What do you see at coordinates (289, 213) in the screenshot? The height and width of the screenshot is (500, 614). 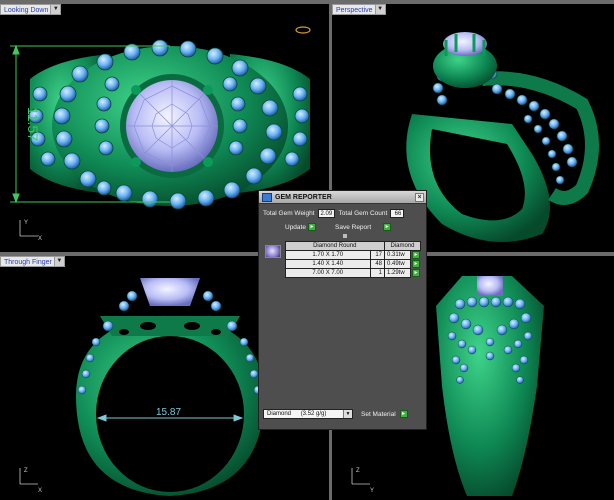 I see `total-weight-label: Total Gem Weight` at bounding box center [289, 213].